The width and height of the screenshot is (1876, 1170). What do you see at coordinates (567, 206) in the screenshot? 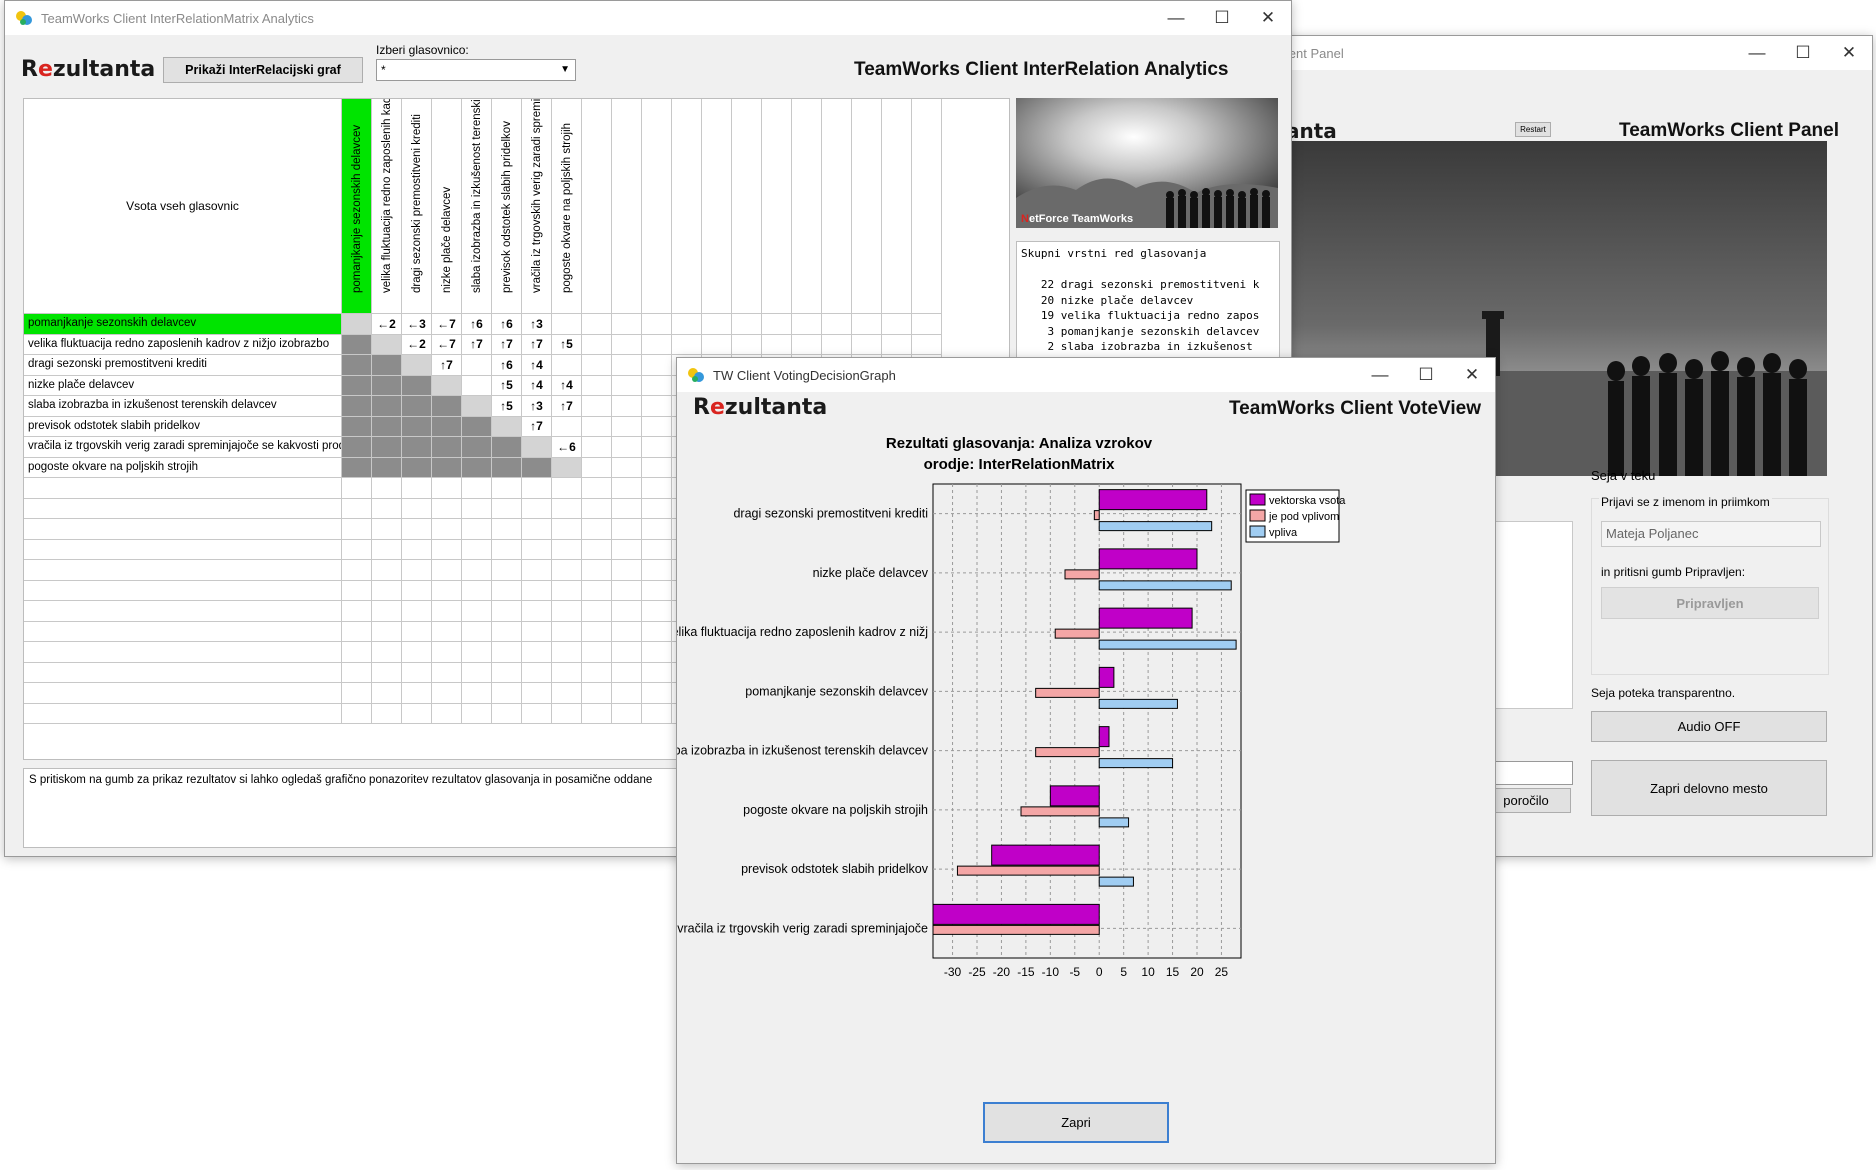
I see `matrix-column-header: pogoste okvare na poljskih strojih` at bounding box center [567, 206].